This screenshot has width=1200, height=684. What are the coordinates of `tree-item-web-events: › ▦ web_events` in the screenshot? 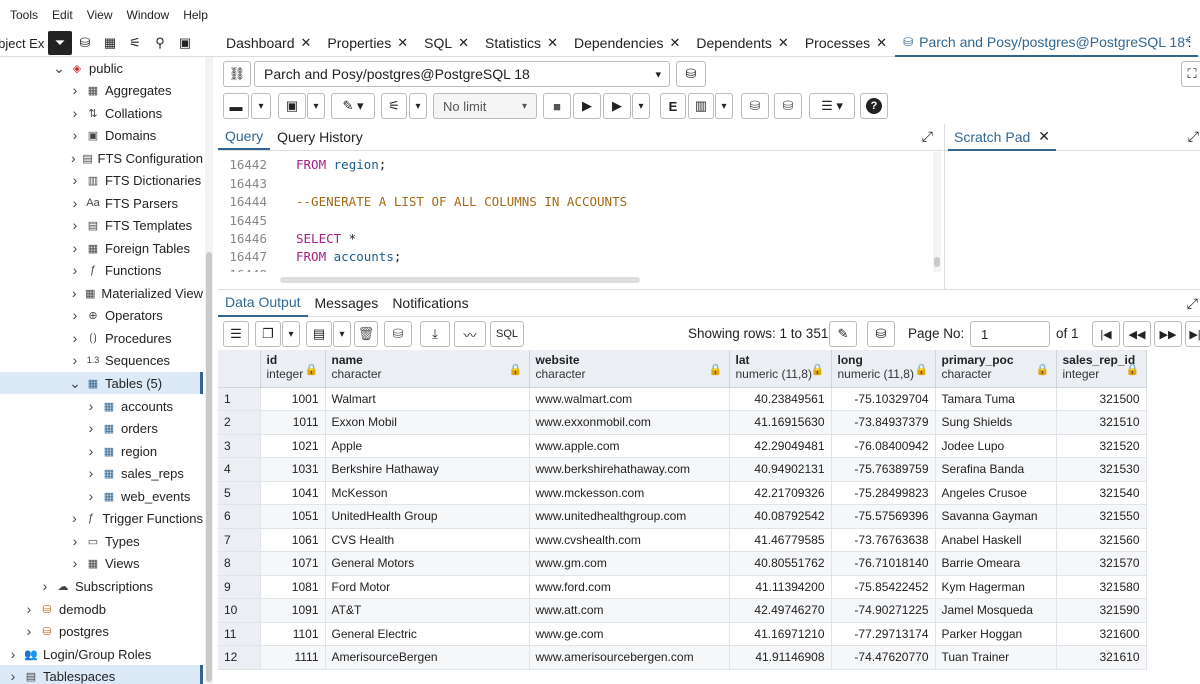 It's located at (101, 496).